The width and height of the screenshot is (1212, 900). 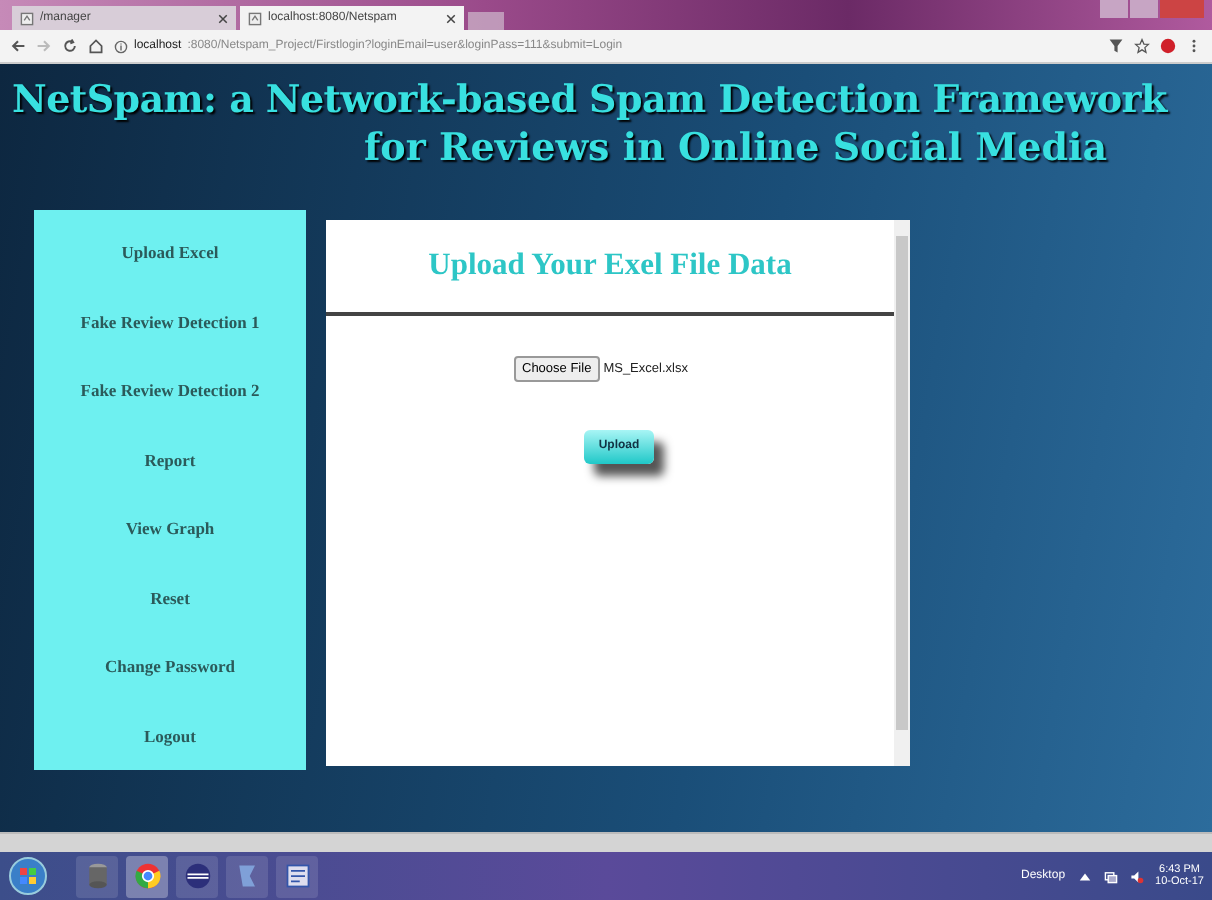 What do you see at coordinates (1136, 876) in the screenshot?
I see `speaker-icon` at bounding box center [1136, 876].